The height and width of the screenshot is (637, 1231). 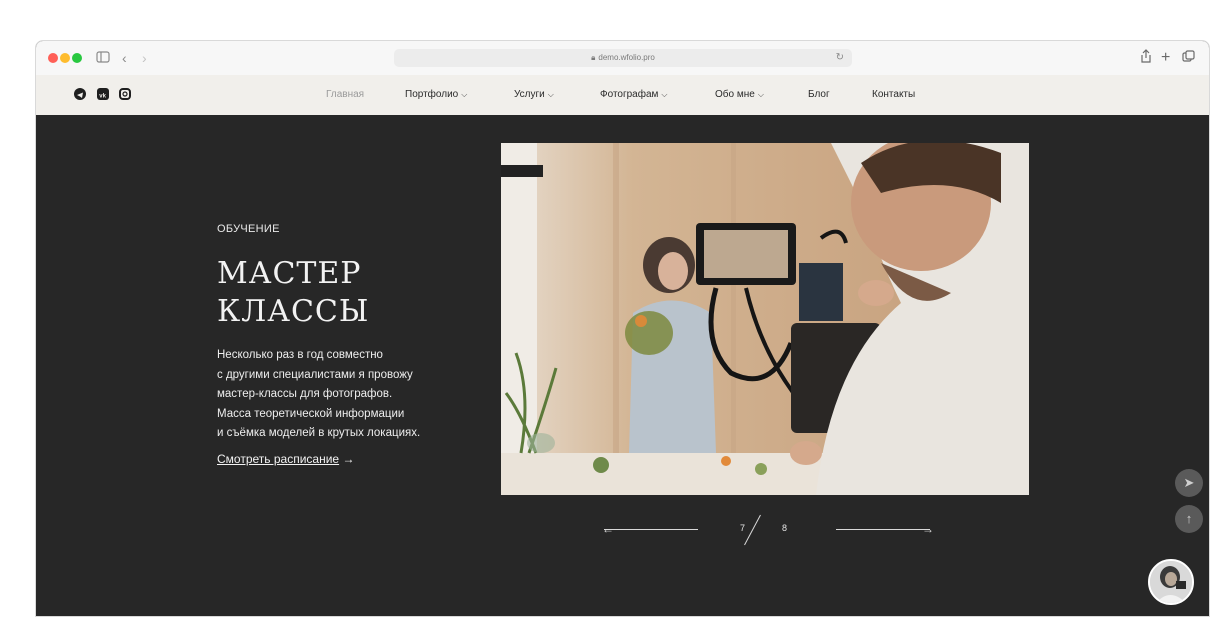 I want to click on description-line: с другими специалистами я провожу, so click(x=315, y=374).